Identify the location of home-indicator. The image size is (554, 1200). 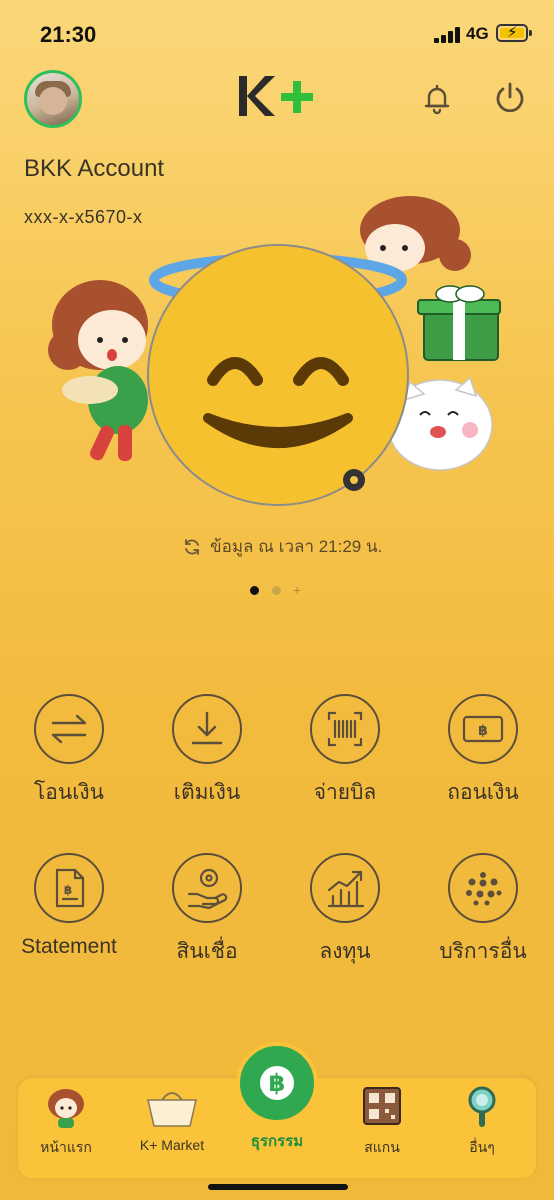
(278, 1187).